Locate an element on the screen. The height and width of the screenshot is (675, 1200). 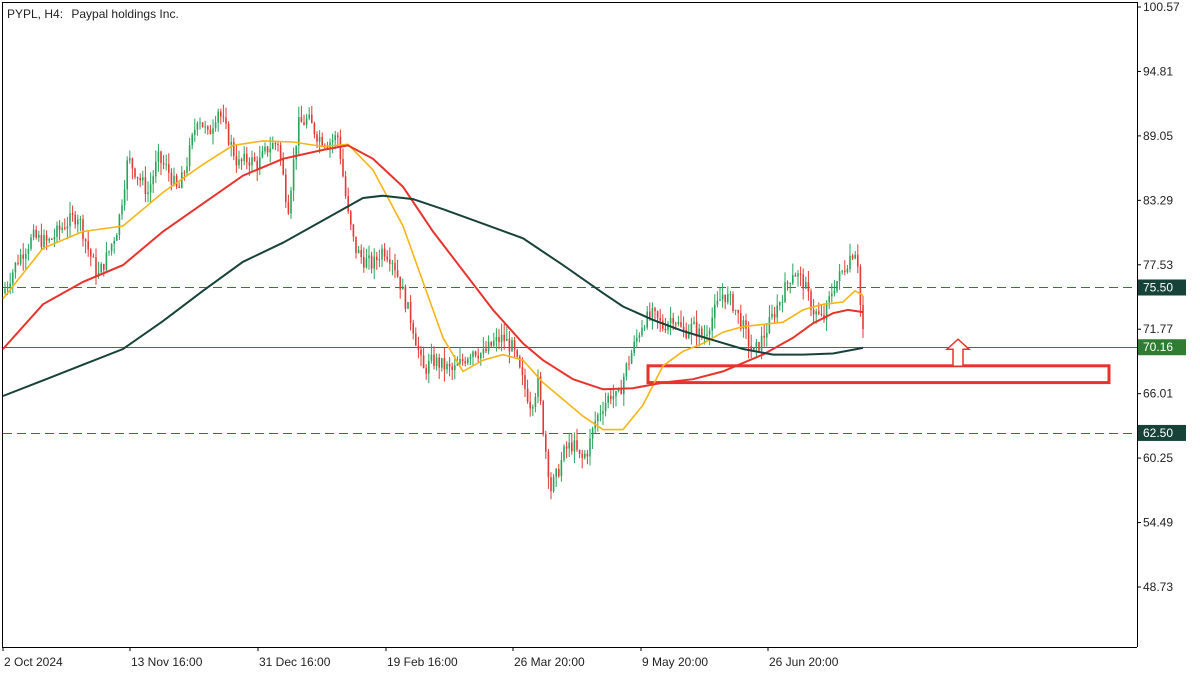
y-tick-label: 94.81 is located at coordinates (1158, 71).